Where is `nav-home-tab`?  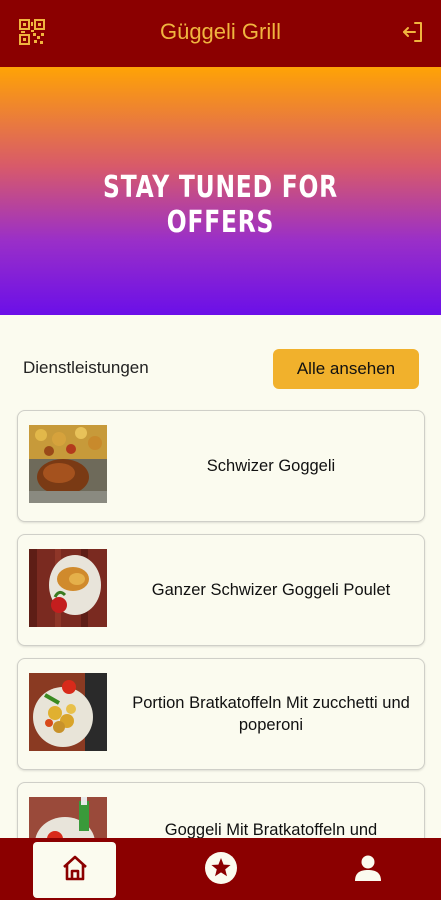
nav-home-tab is located at coordinates (74, 870).